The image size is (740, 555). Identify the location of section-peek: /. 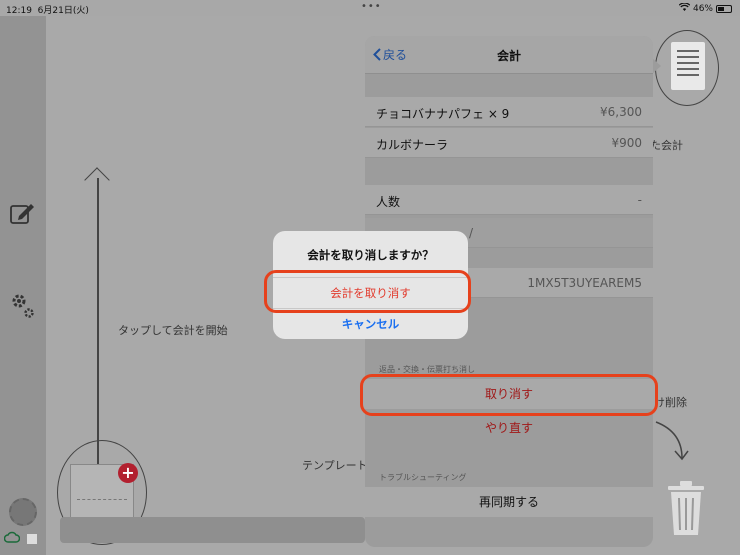
(470, 233).